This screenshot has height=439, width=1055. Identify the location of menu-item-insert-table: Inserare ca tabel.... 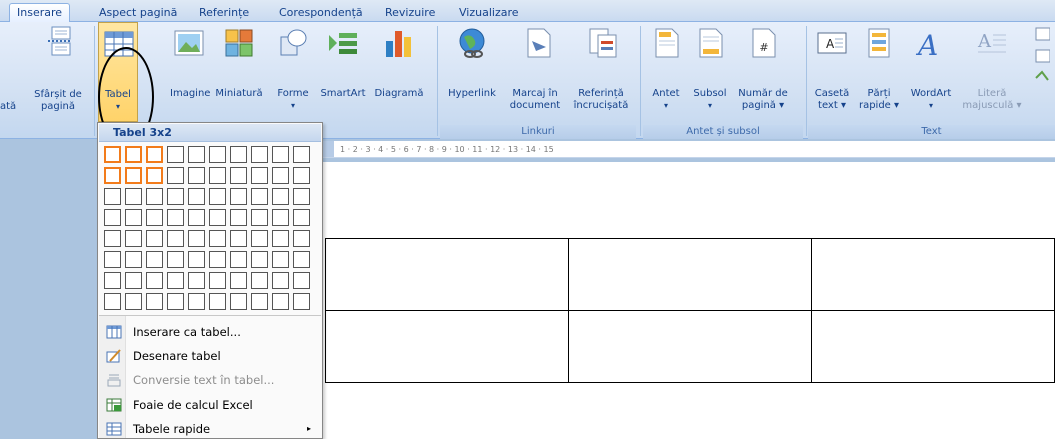
(210, 332).